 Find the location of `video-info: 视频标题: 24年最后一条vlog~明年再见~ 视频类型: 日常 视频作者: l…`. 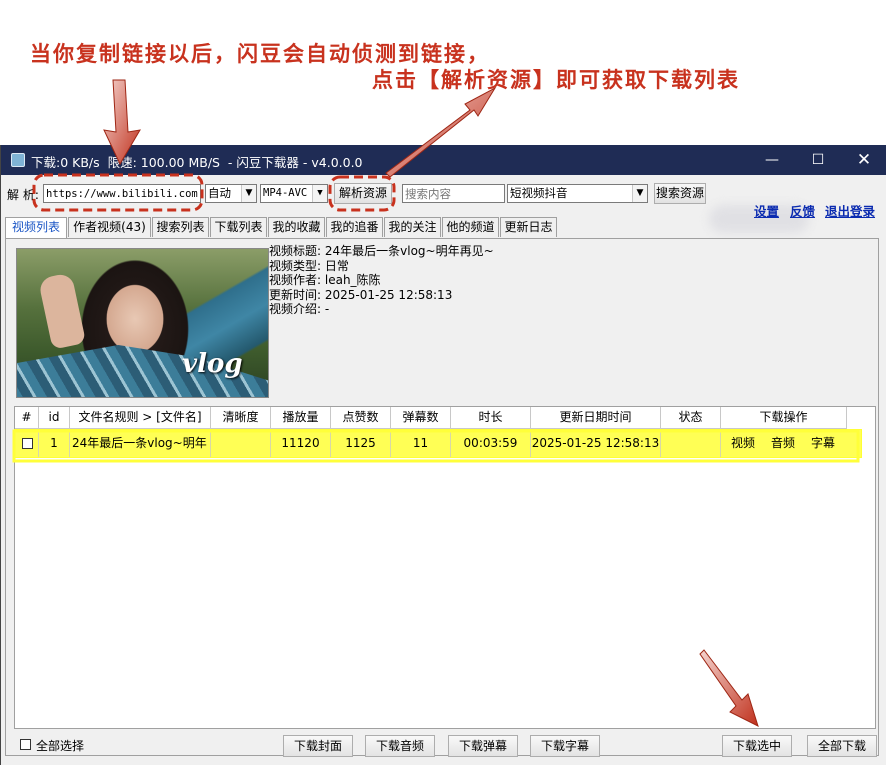

video-info: 视频标题: 24年最后一条vlog~明年再见~ 视频类型: 日常 视频作者: l… is located at coordinates (381, 280).